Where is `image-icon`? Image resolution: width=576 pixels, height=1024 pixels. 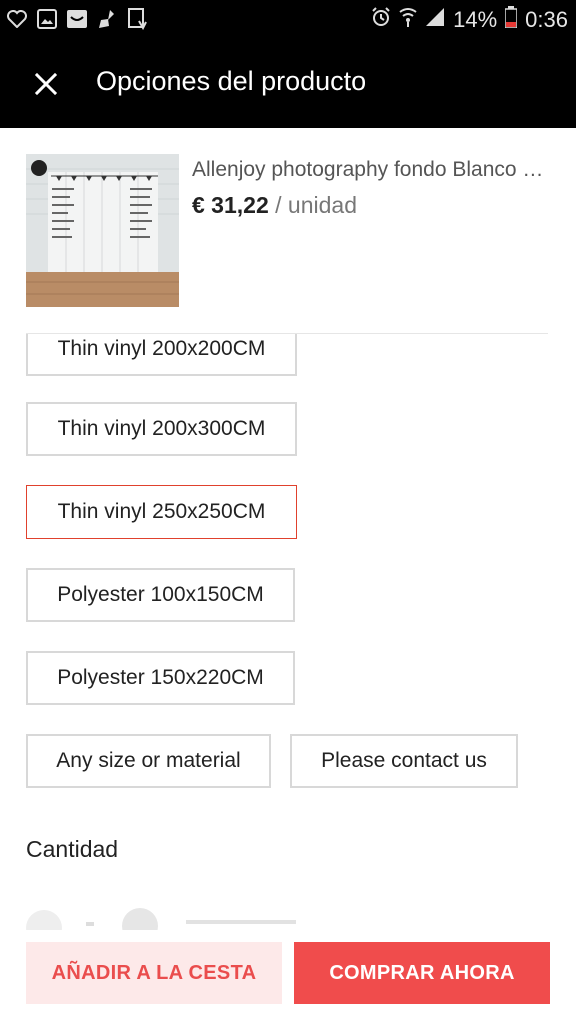
image-icon is located at coordinates (47, 19).